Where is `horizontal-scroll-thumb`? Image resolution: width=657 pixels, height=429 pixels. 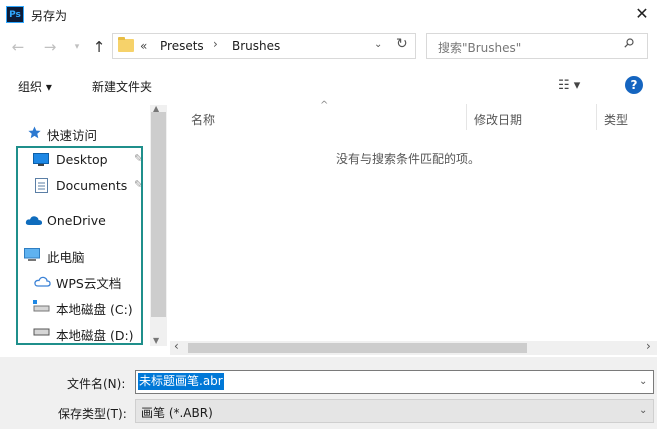 horizontal-scroll-thumb is located at coordinates (357, 348).